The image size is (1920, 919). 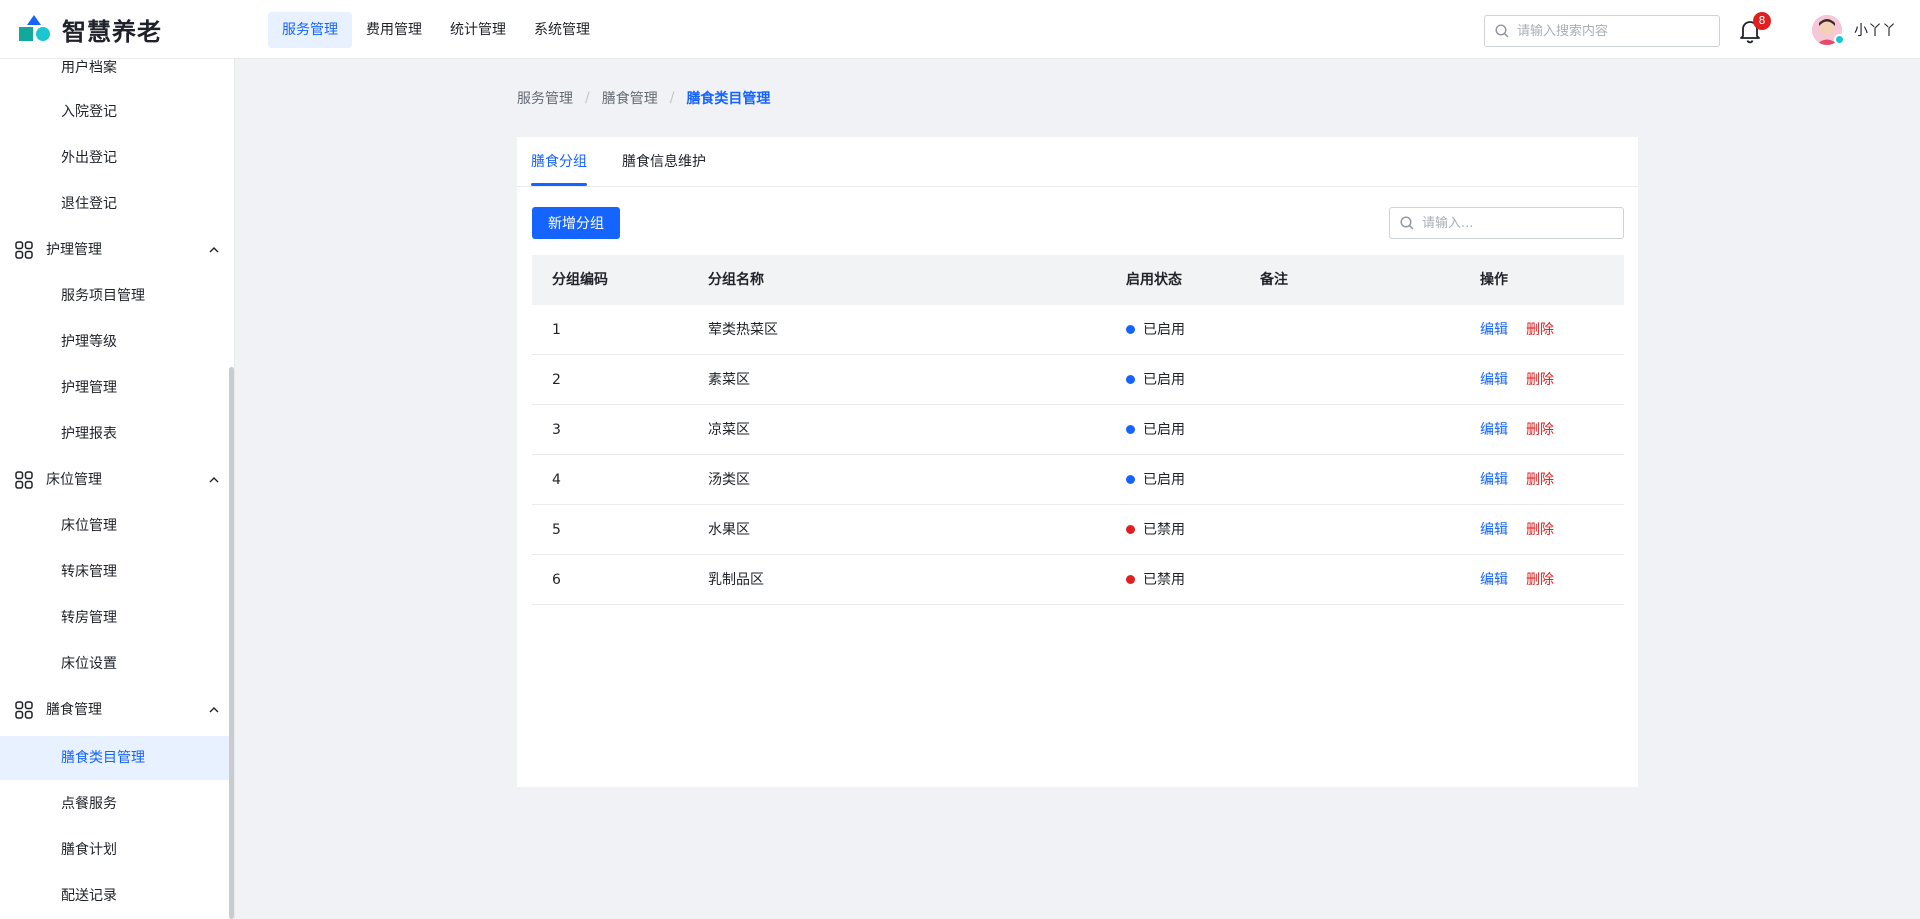 What do you see at coordinates (114, 572) in the screenshot?
I see `sidebar-item-bed-transfer: 转床管理` at bounding box center [114, 572].